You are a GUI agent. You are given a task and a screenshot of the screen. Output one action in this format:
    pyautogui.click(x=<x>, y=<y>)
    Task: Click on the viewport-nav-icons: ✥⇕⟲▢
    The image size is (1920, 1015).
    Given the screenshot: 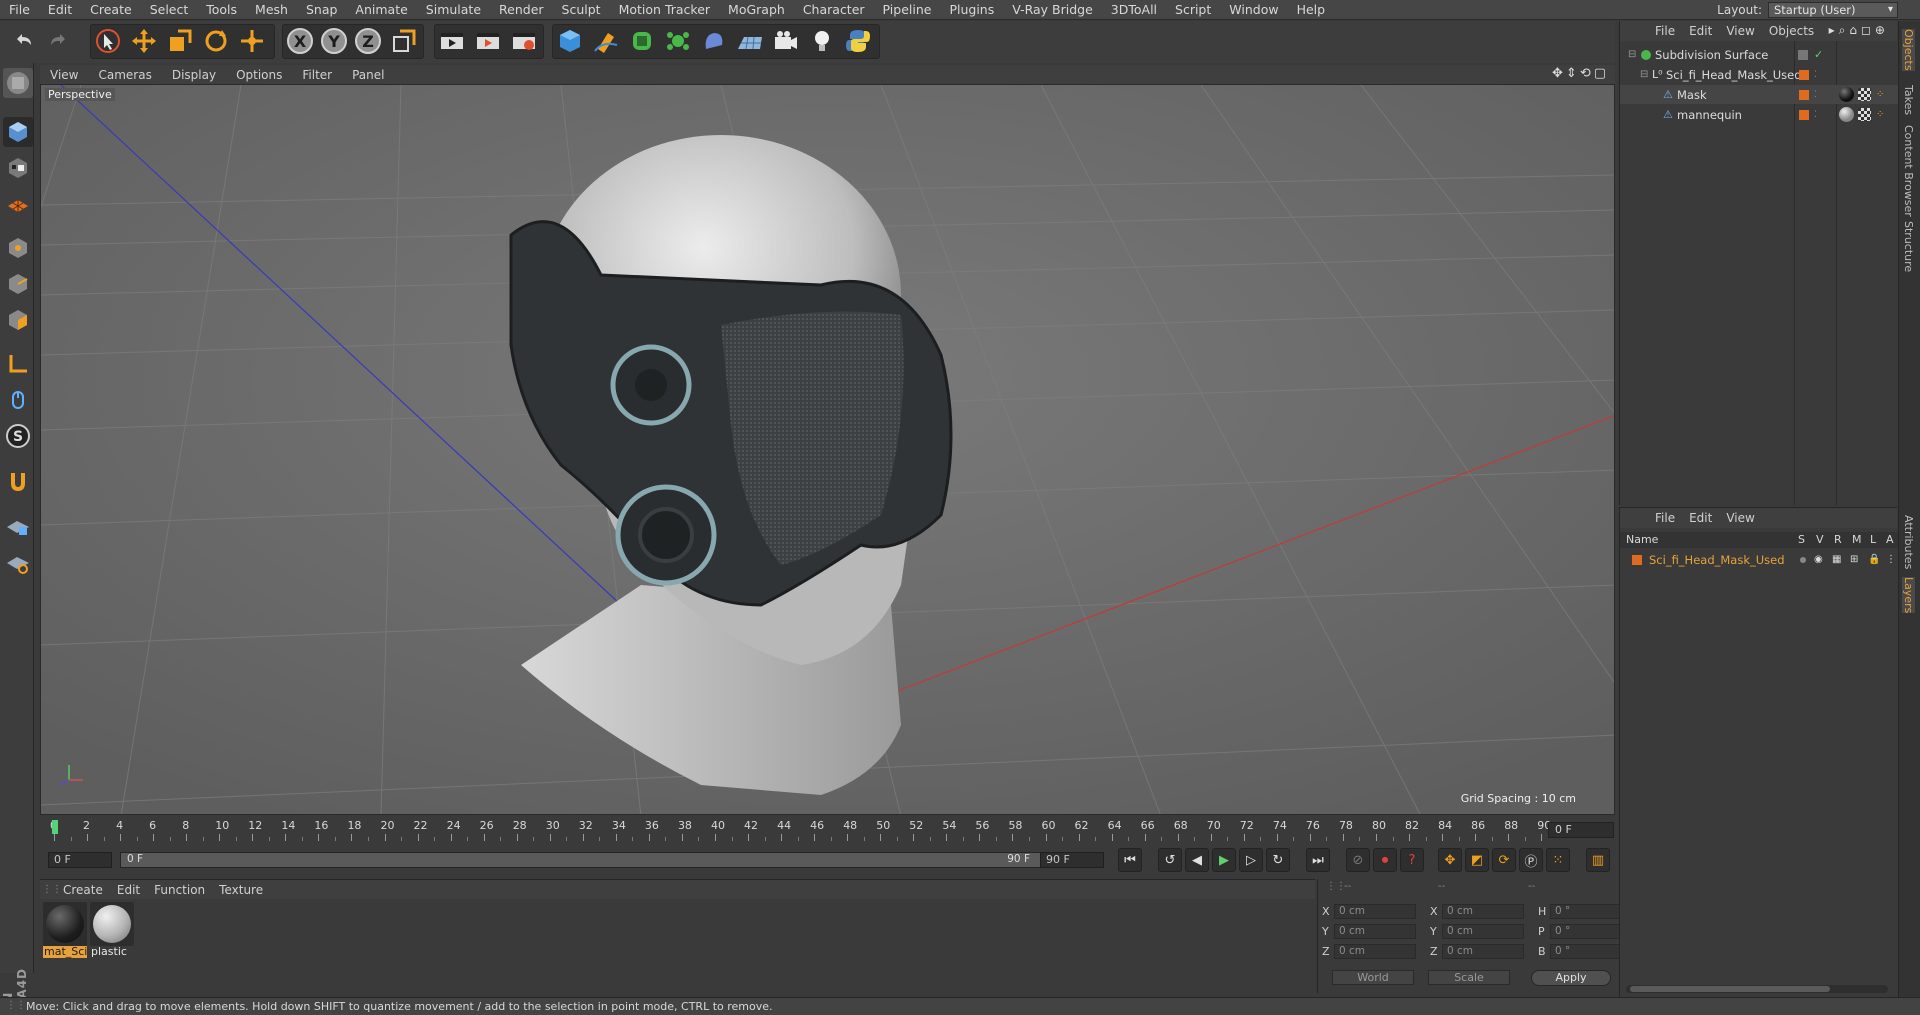 What is the action you would take?
    pyautogui.click(x=1580, y=73)
    